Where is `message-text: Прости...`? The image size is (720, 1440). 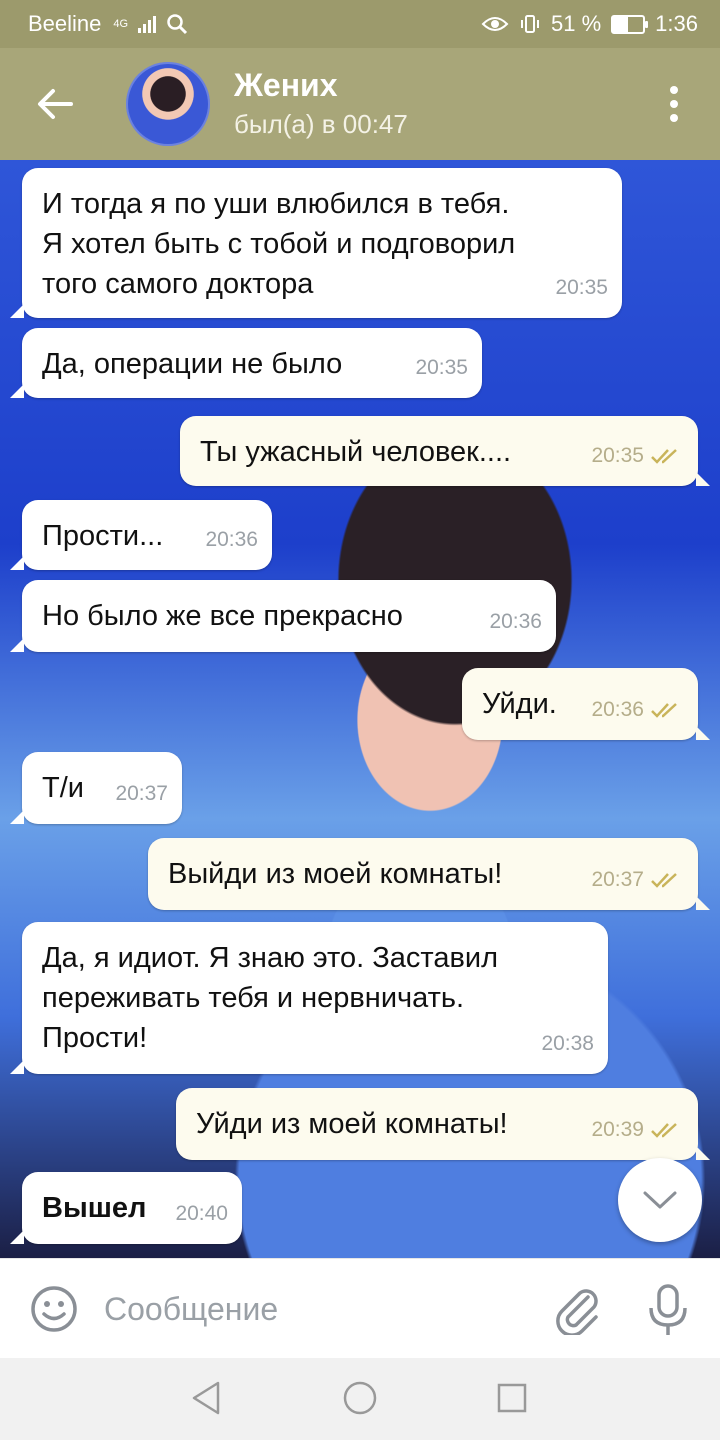 message-text: Прости... is located at coordinates (103, 536).